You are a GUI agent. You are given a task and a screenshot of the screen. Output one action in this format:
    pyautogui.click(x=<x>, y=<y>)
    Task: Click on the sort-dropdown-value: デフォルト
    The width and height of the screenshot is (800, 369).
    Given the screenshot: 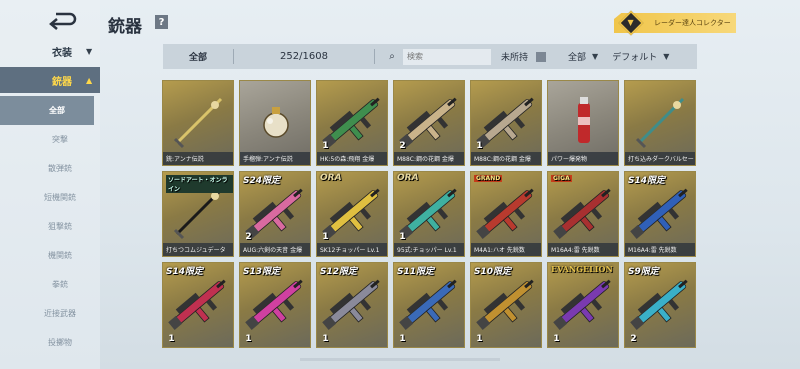 What is the action you would take?
    pyautogui.click(x=635, y=58)
    